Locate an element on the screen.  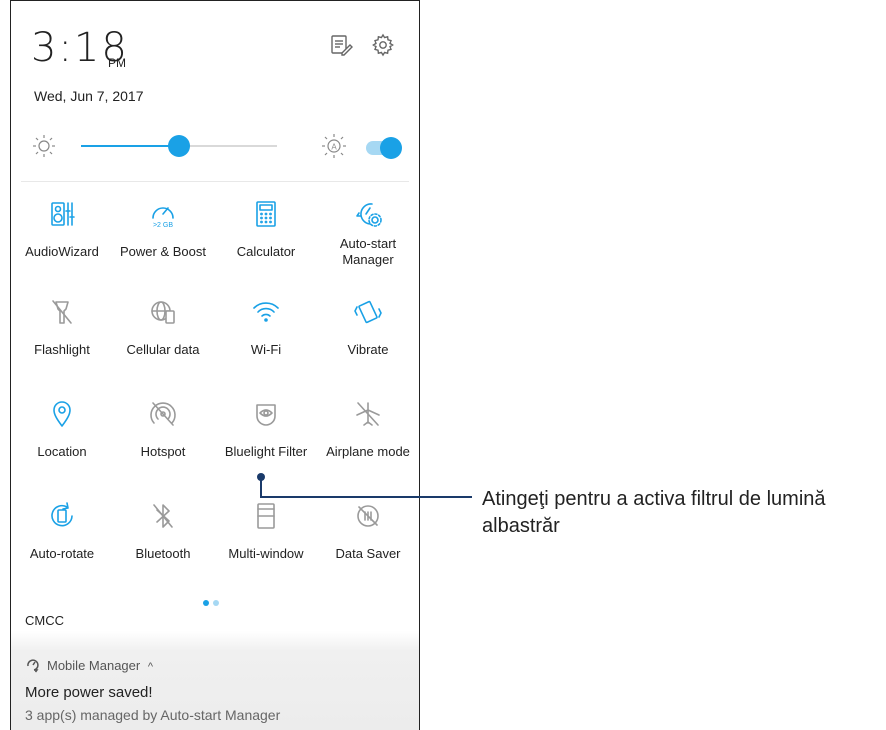
tile-label: Hotspot is located at coordinates (163, 451).